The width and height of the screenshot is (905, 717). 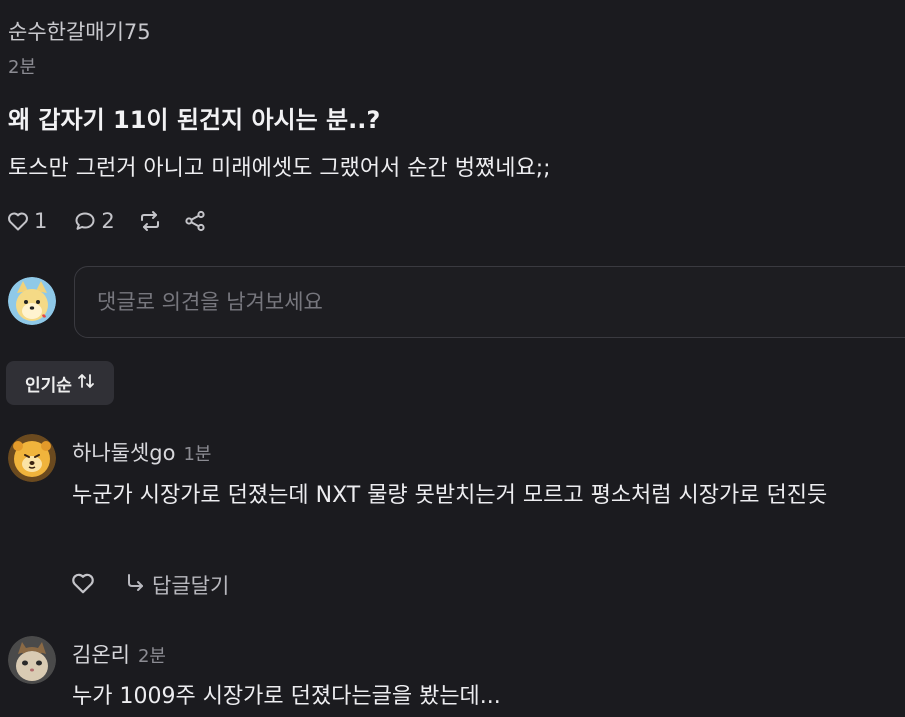 What do you see at coordinates (41, 221) in the screenshot?
I see `like-count: 1` at bounding box center [41, 221].